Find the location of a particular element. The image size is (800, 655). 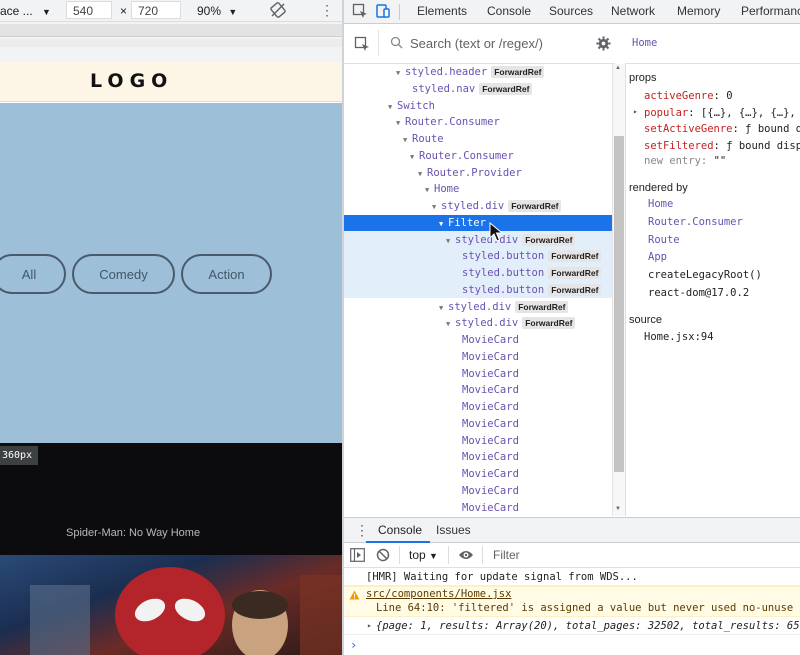

prop-row: setFiltered: ƒ bound disp is located at coordinates (722, 146).